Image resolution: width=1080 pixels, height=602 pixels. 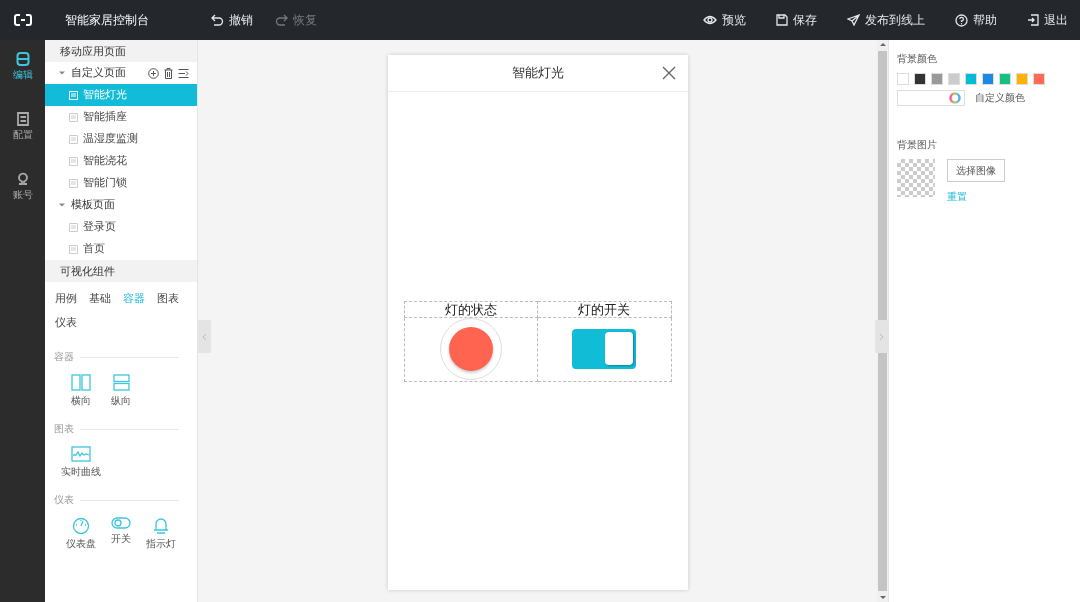 I want to click on paper-plane-icon, so click(x=853, y=20).